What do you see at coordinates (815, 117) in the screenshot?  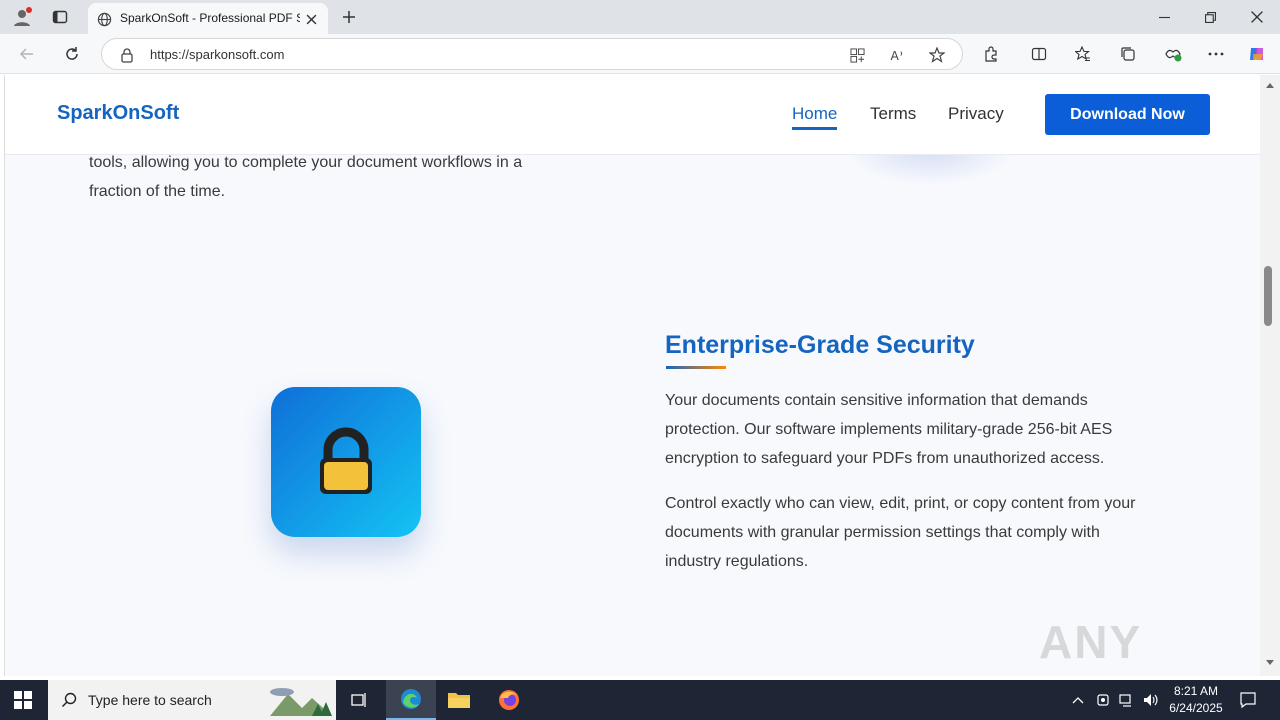 I see `nav-home: Home` at bounding box center [815, 117].